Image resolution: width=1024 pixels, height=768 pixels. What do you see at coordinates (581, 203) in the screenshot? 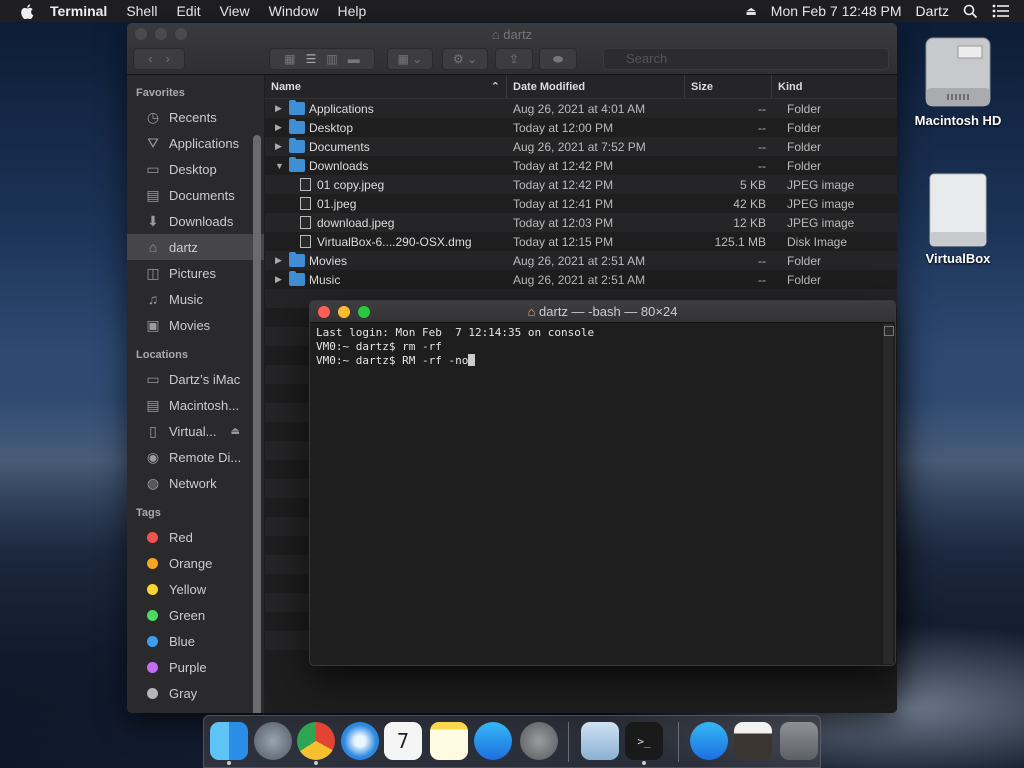
I see `table-row: 01.jpeg Today at 12:41 PM 42 KB JPEG image` at bounding box center [581, 203].